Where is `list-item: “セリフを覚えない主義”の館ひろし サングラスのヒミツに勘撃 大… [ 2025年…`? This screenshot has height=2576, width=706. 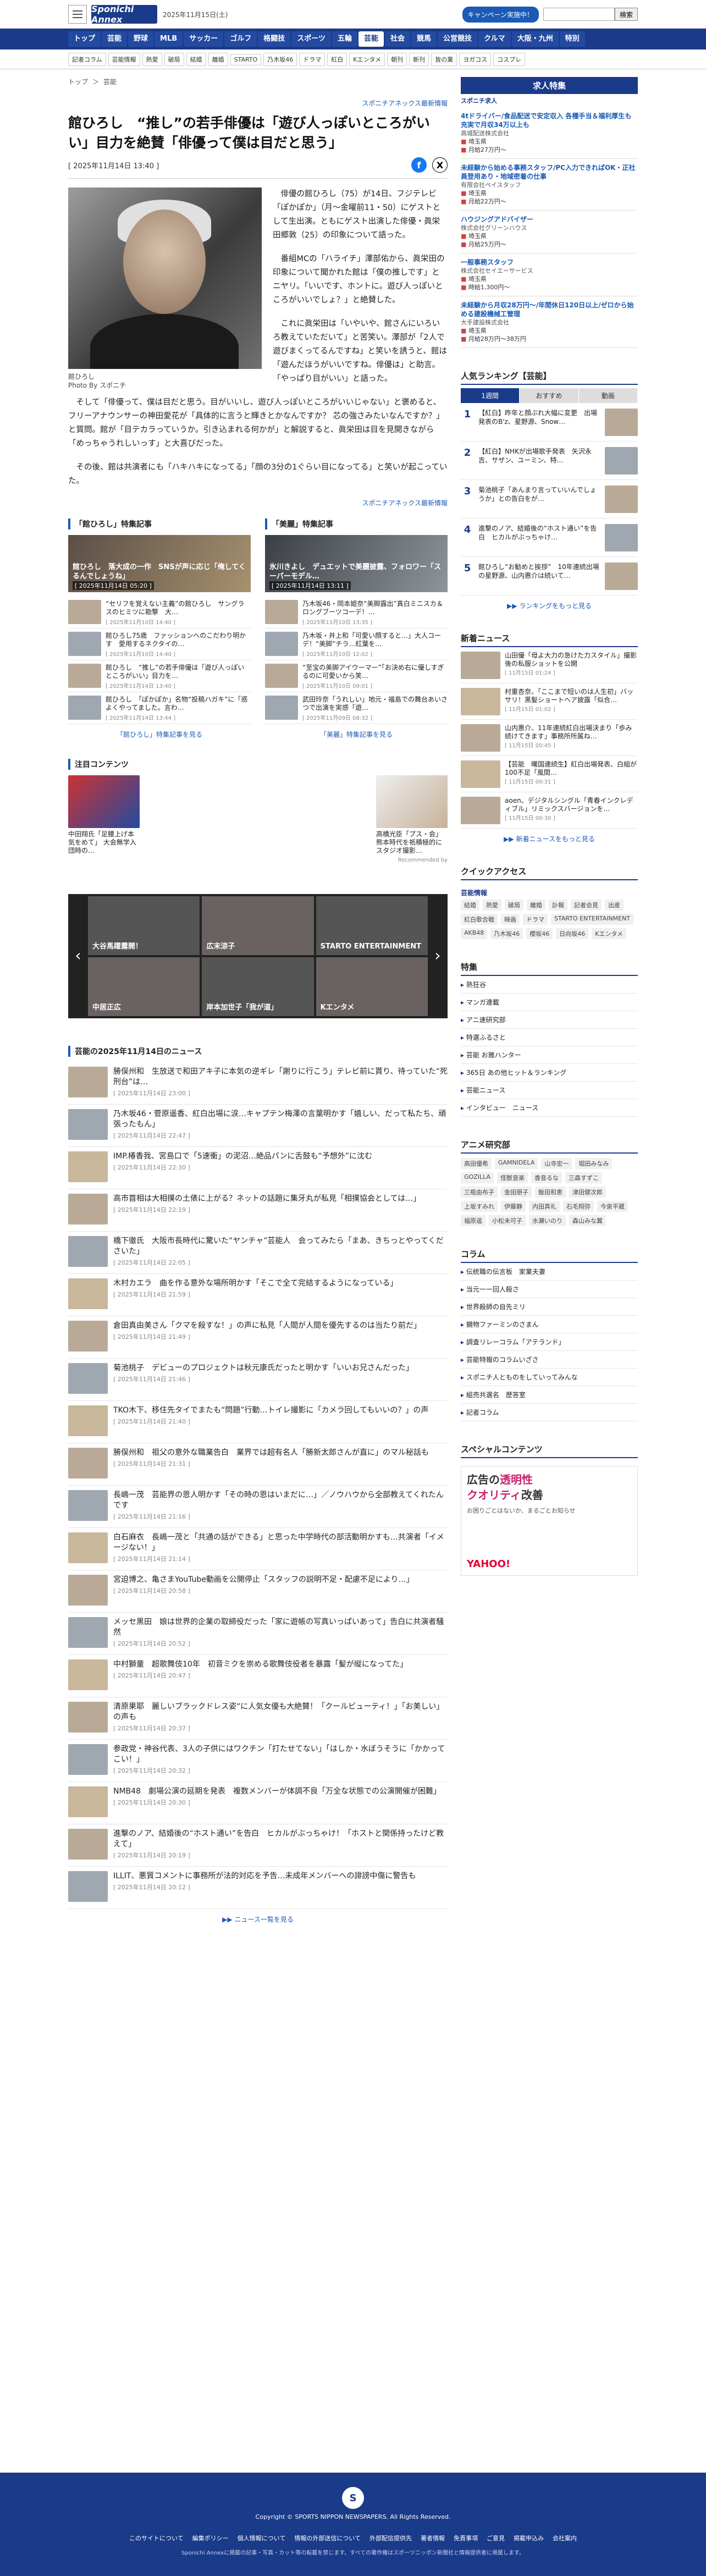
list-item: “セリフを覚えない主義”の館ひろし サングラスのヒミツに勘撃 大… [ 2025年… is located at coordinates (159, 612).